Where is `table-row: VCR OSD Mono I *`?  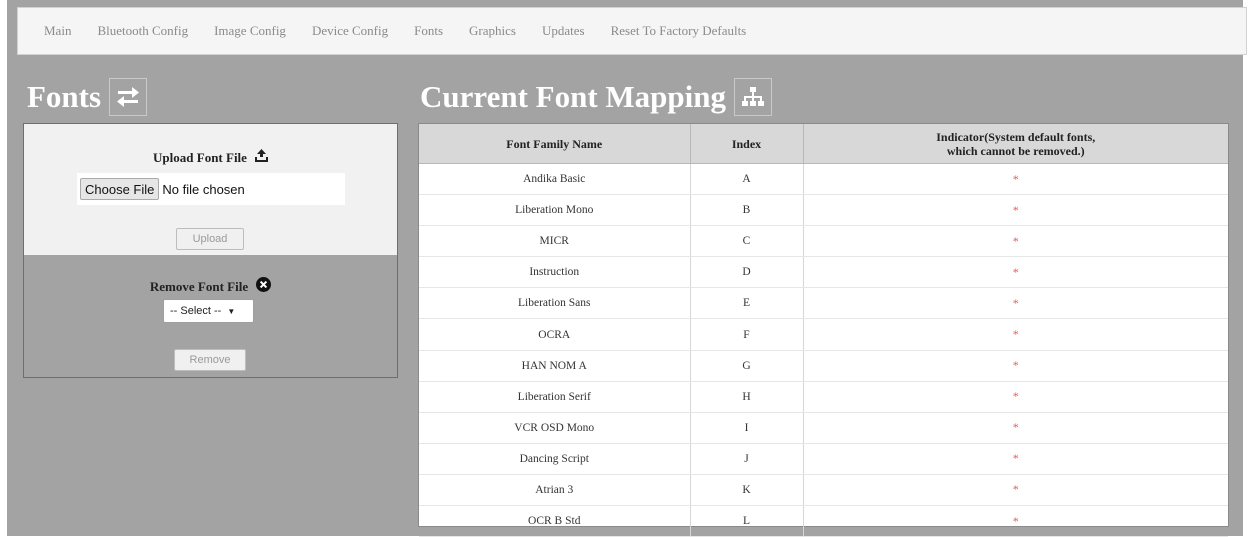
table-row: VCR OSD Mono I * is located at coordinates (823, 428).